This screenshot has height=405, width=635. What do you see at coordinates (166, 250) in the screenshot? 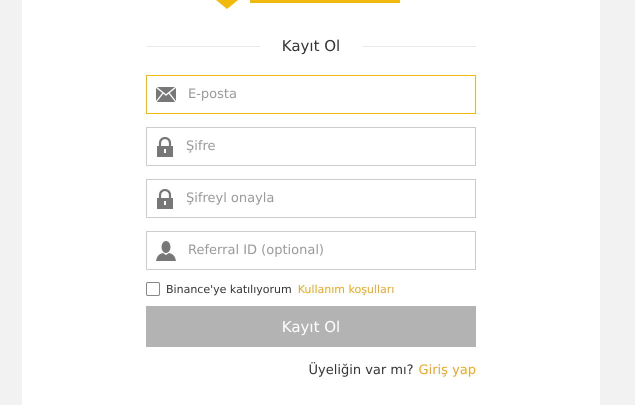
I see `person-icon` at bounding box center [166, 250].